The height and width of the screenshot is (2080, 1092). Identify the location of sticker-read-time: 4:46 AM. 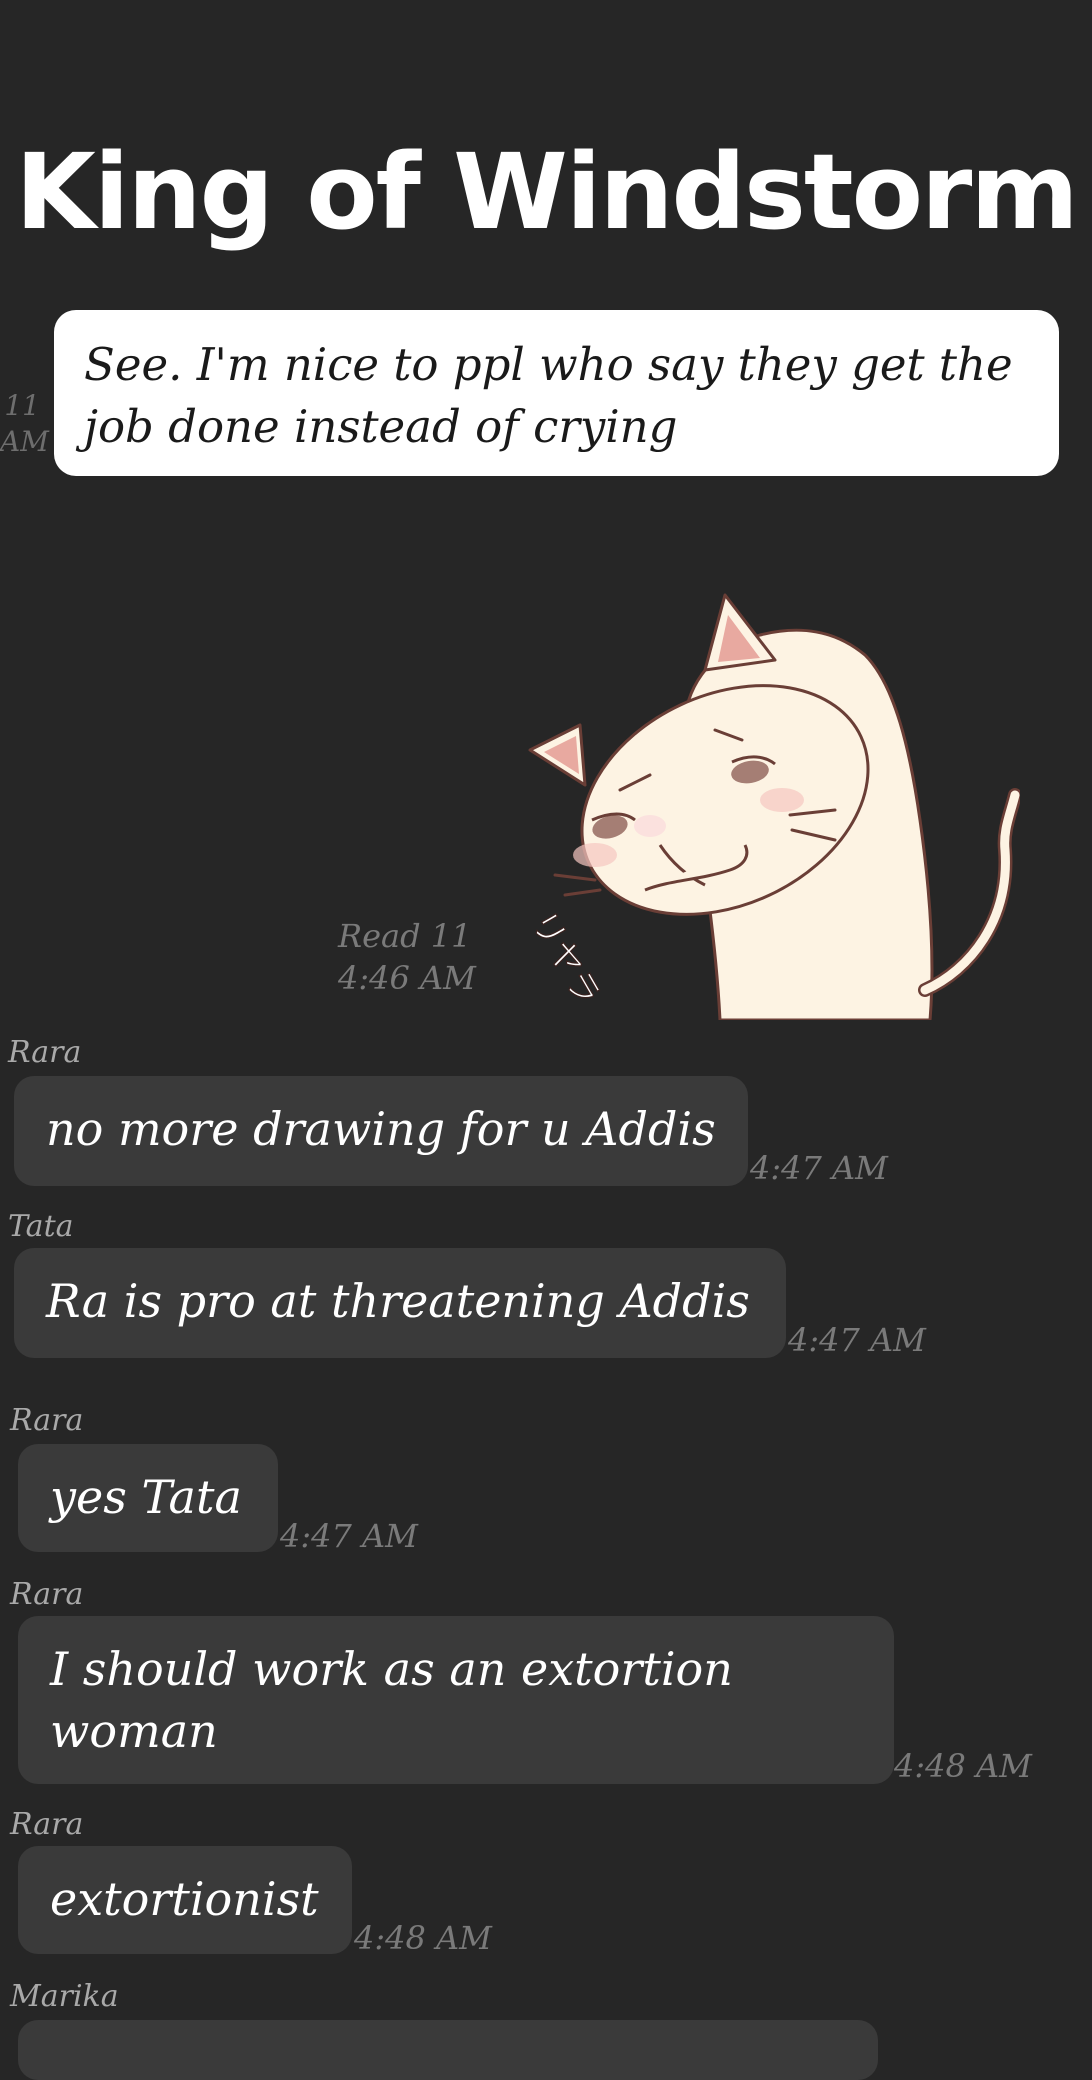
(407, 978).